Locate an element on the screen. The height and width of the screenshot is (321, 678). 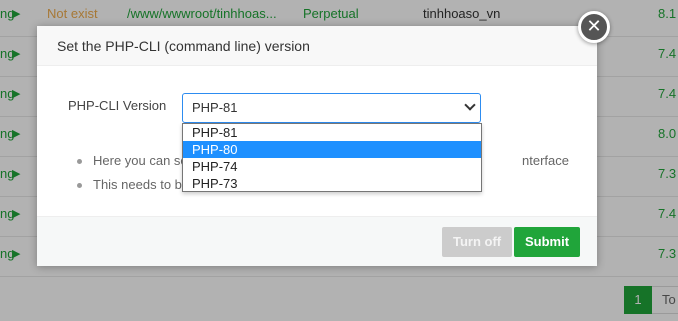
php-version-dropdown: PHP-81 PHP-80 PHP-74 PHP-73 is located at coordinates (332, 157).